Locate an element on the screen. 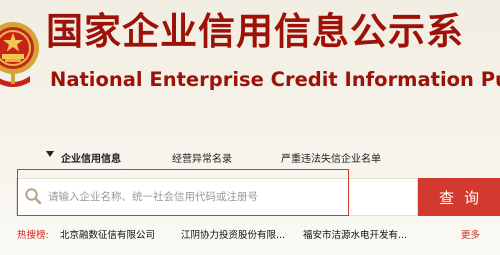 The image size is (500, 255). tab-serious-violation-list: 严重违法失信企业名单 is located at coordinates (331, 157).